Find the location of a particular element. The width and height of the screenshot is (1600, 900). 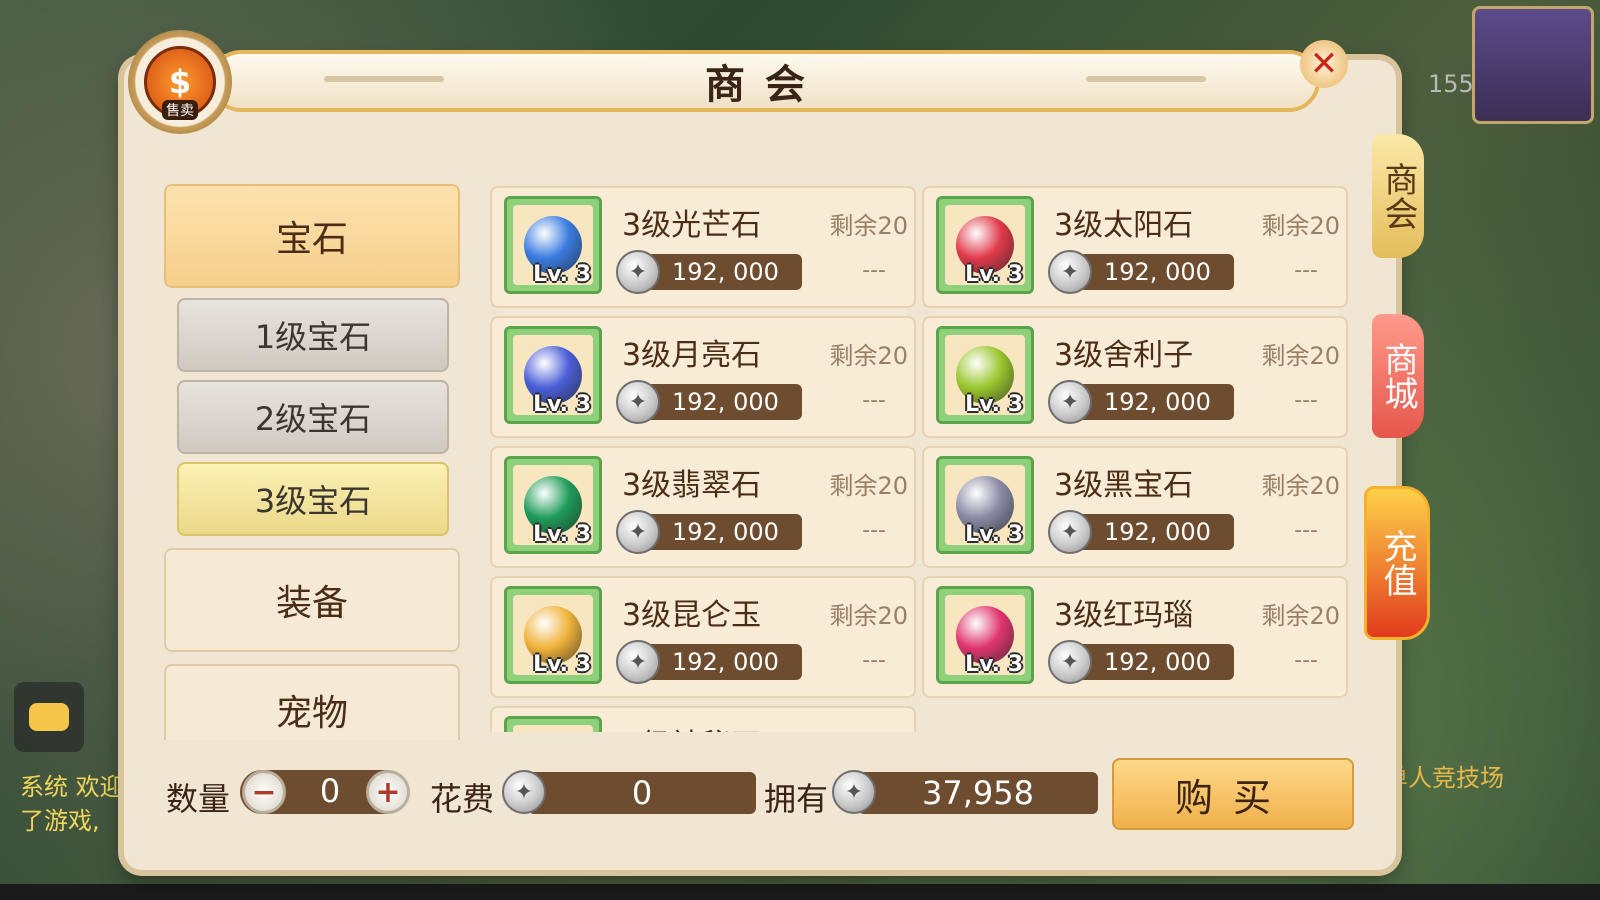

increase-quantity-button: + is located at coordinates (388, 792).